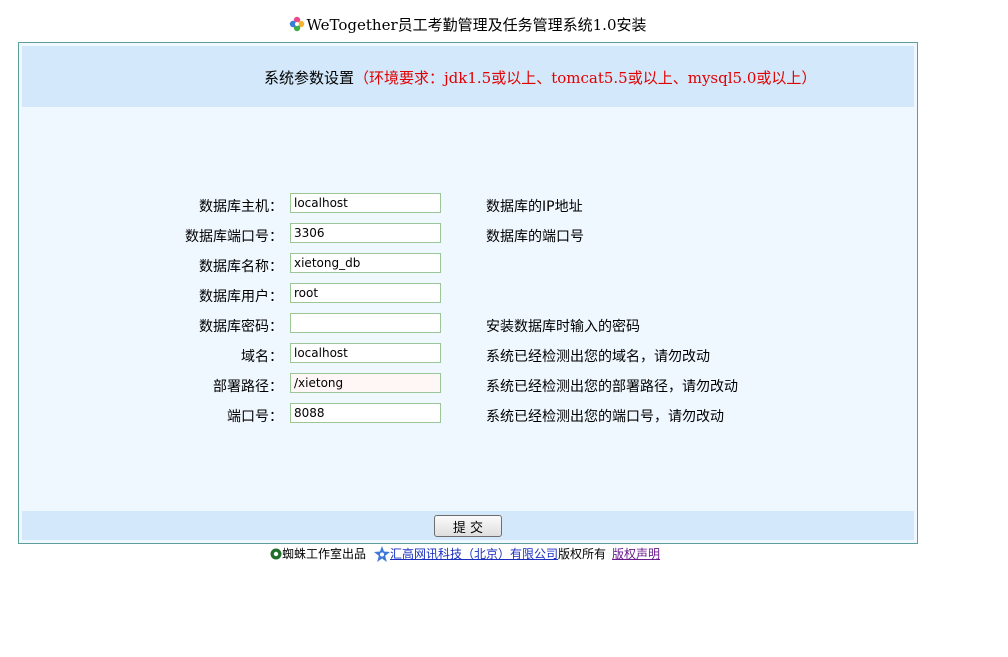 This screenshot has width=1008, height=657. Describe the element at coordinates (598, 357) in the screenshot. I see `domain-hint: 系统已经检测出您的域名，请勿改动` at that location.